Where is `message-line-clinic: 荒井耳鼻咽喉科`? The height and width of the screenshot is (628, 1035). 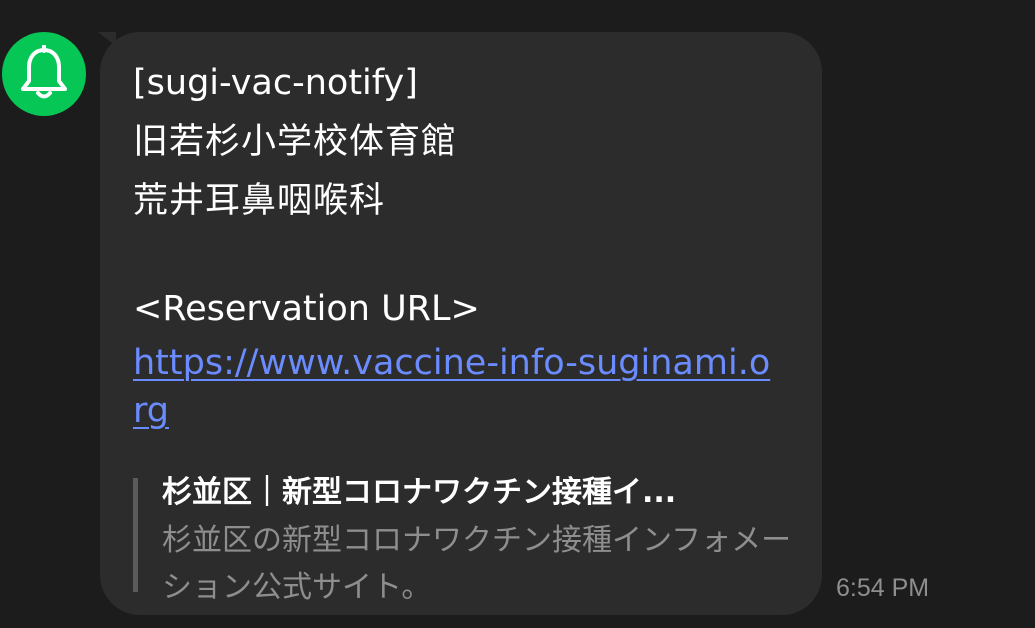 message-line-clinic: 荒井耳鼻咽喉科 is located at coordinates (259, 201).